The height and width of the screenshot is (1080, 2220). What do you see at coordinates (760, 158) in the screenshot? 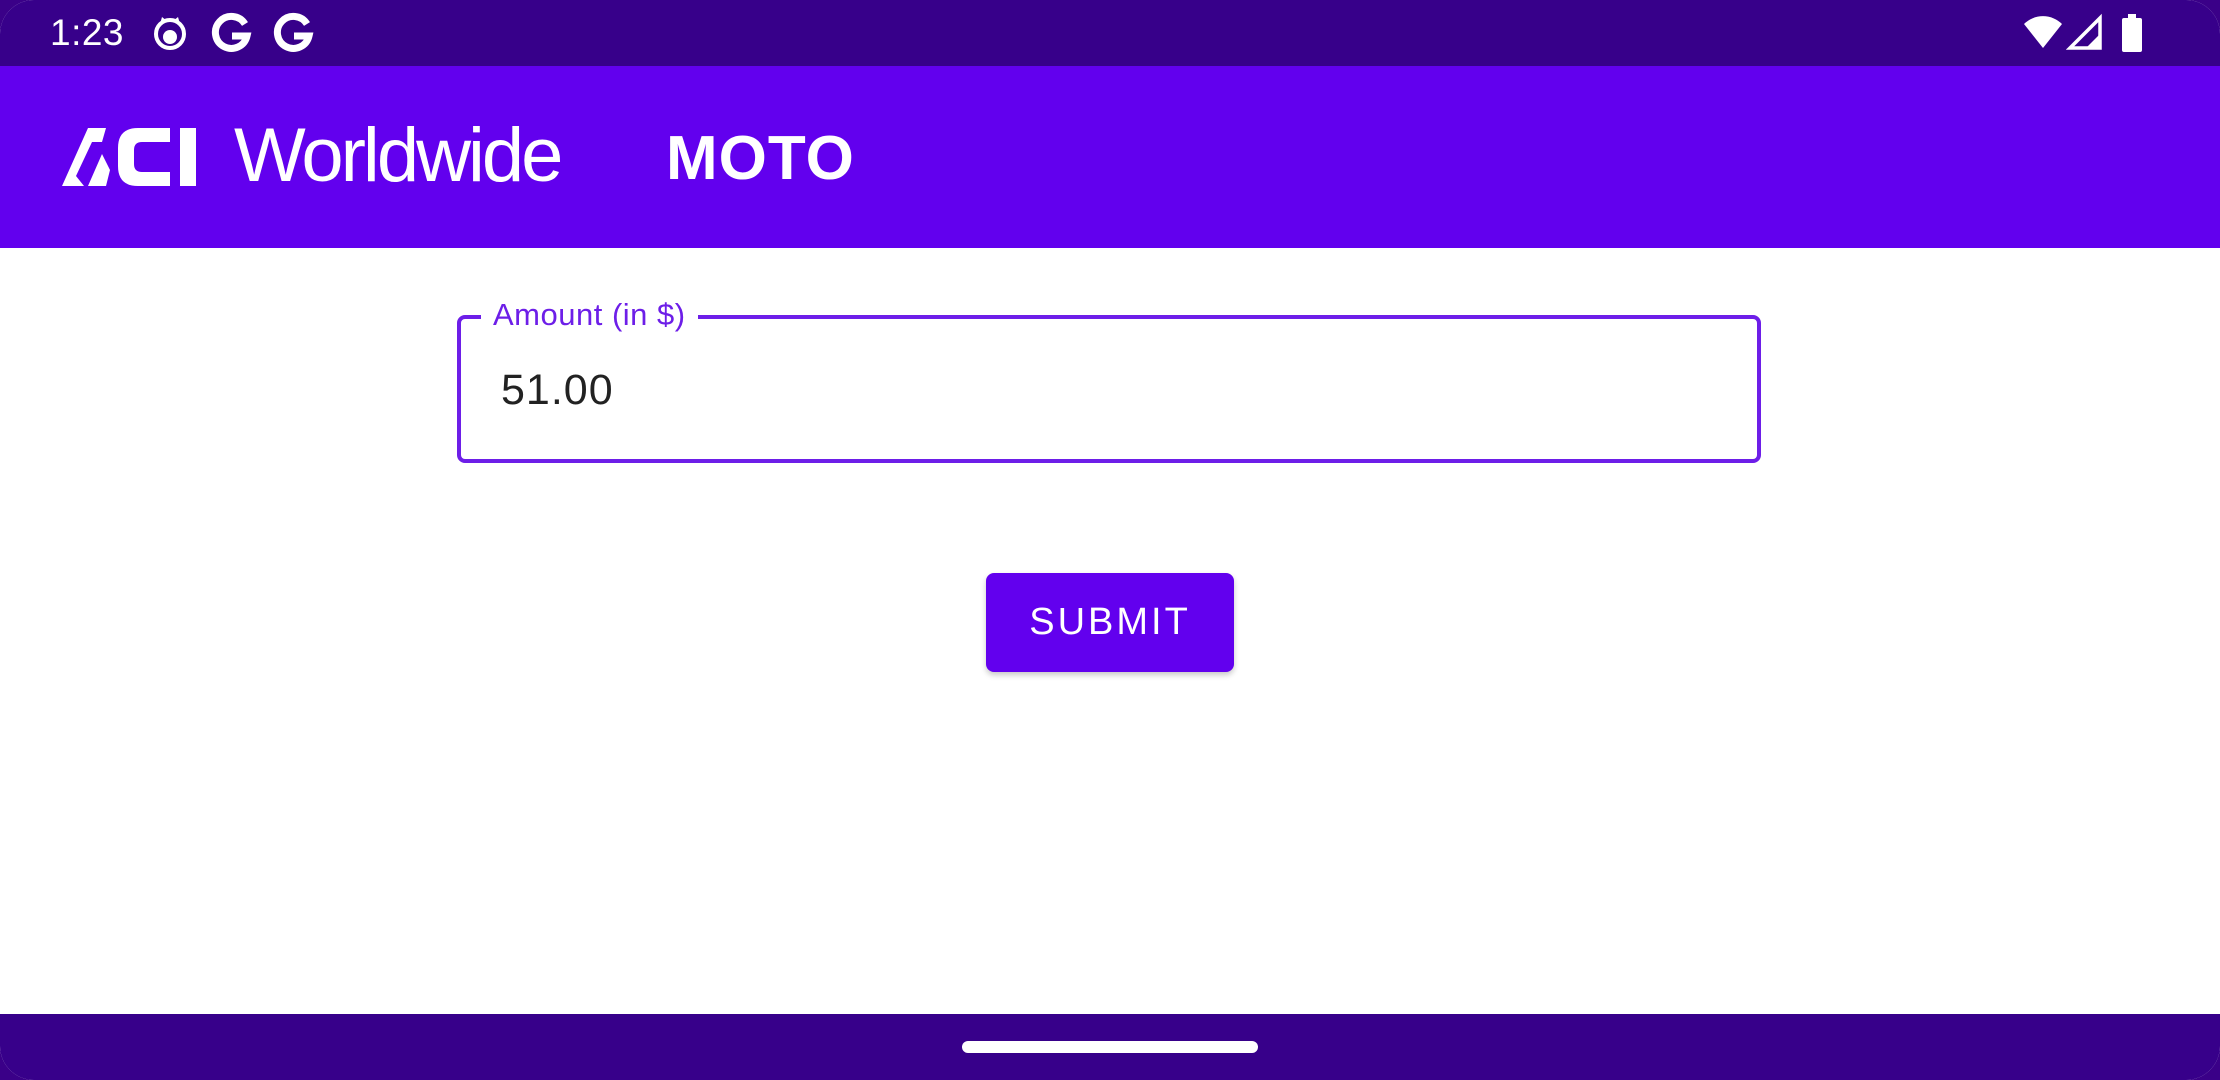
I see `page-title: MOTO` at bounding box center [760, 158].